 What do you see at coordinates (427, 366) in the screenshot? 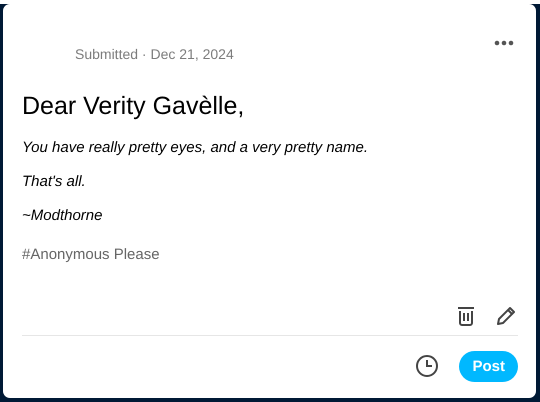
I see `clock-icon` at bounding box center [427, 366].